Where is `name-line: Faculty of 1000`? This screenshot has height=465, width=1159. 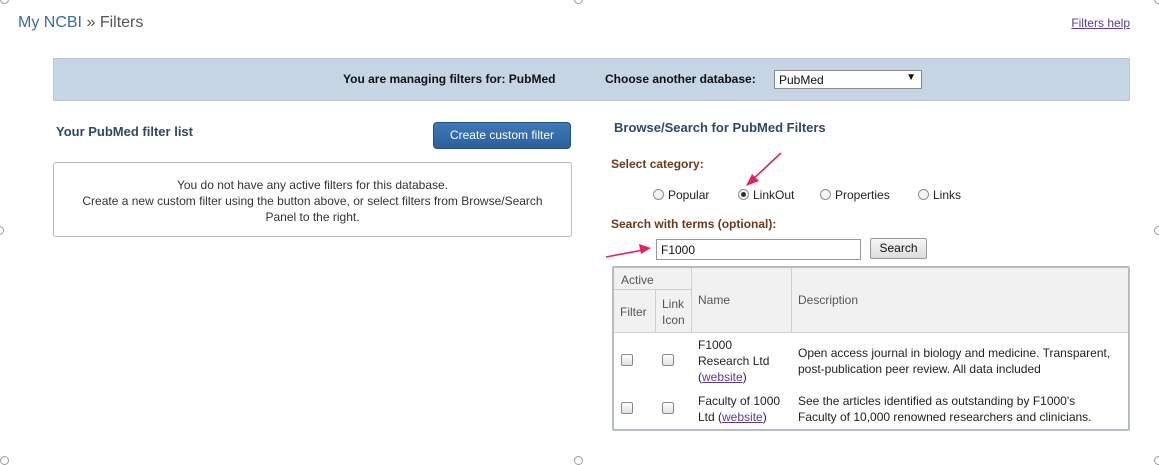 name-line: Faculty of 1000 is located at coordinates (739, 401).